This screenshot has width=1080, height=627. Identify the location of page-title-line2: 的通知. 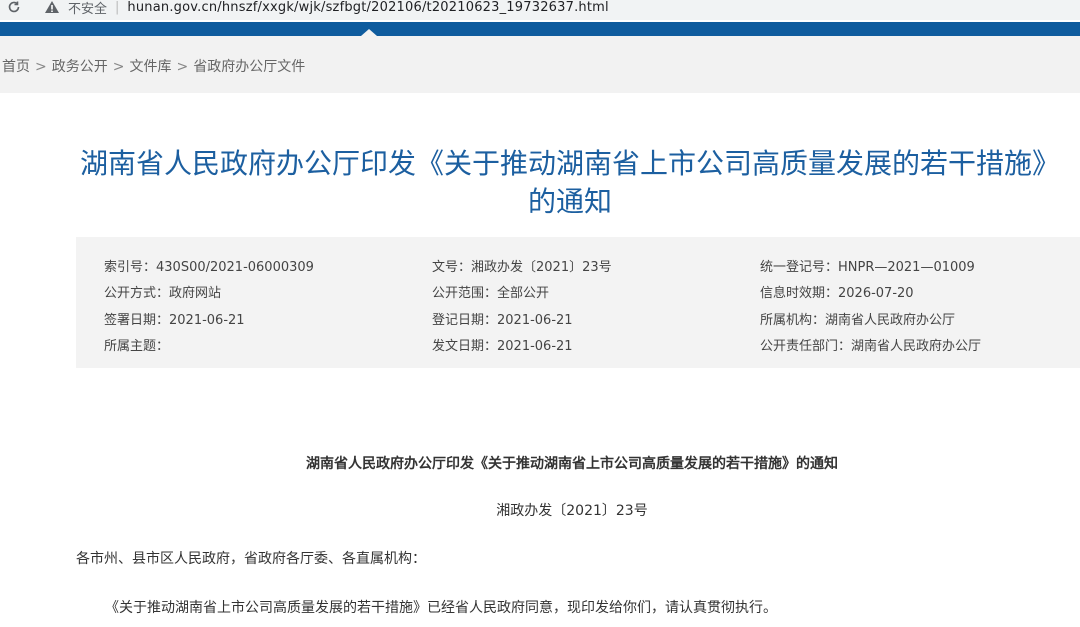
(569, 201).